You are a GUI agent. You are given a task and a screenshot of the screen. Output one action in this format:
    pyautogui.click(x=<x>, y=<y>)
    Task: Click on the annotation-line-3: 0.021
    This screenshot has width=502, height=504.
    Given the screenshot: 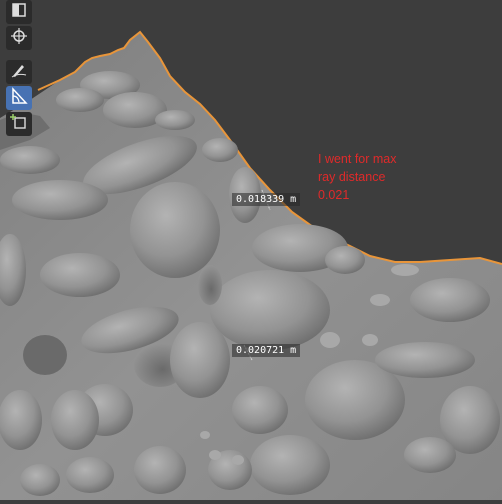 What is the action you would take?
    pyautogui.click(x=334, y=195)
    